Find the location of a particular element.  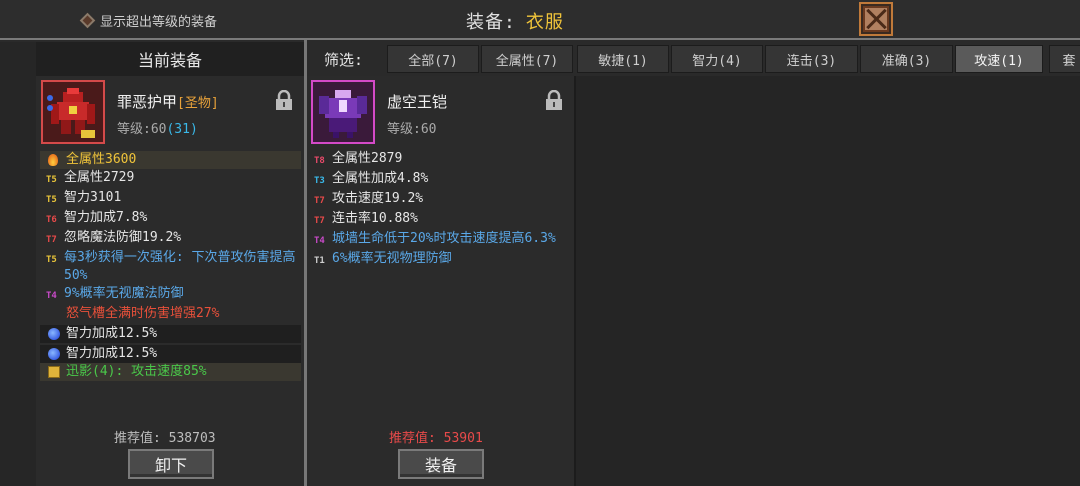

current-item-level-text: 等级:60 is located at coordinates (142, 129).